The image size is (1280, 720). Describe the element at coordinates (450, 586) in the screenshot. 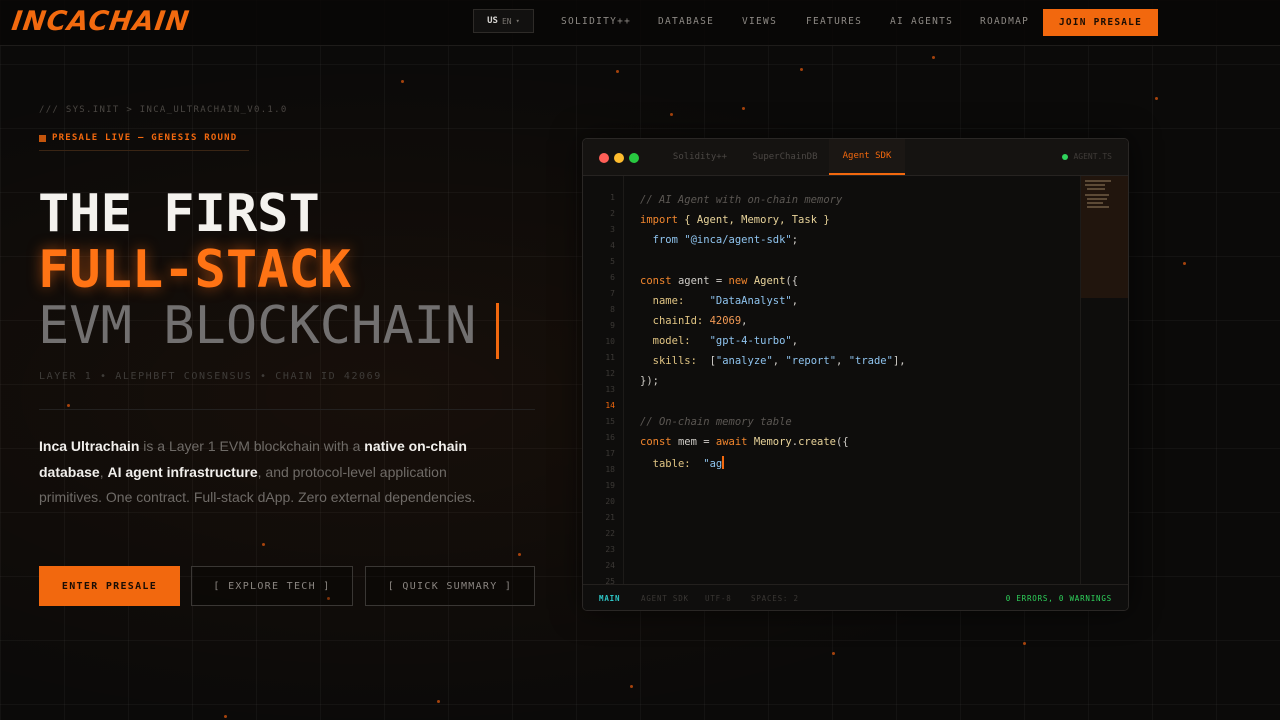

I see `quick-summary-button: [ QUICK SUMMARY ]` at that location.